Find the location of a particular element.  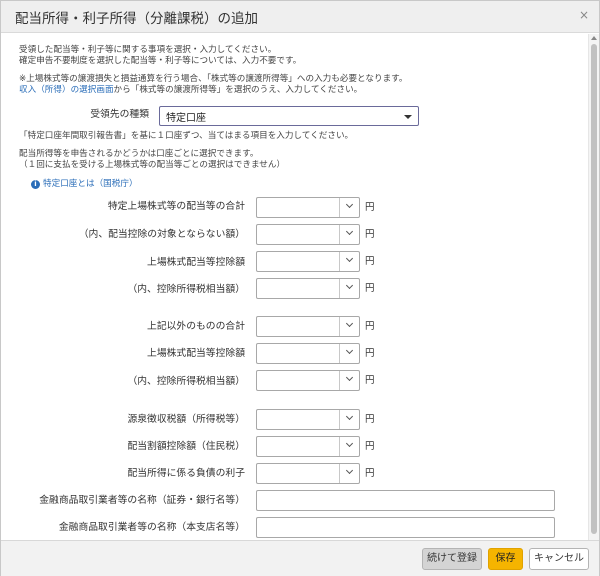

income-selection-link: 収入（所得）の選択画面 is located at coordinates (66, 90).